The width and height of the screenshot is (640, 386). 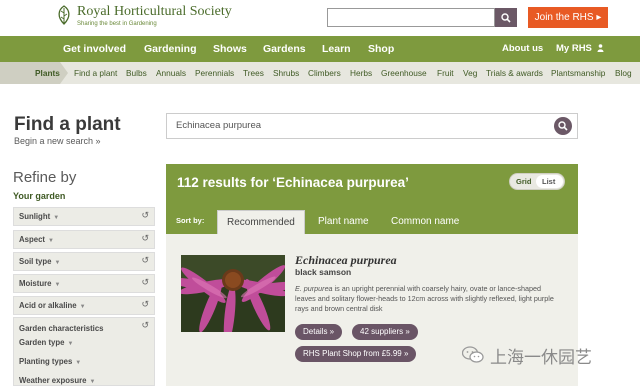 What do you see at coordinates (286, 73) in the screenshot?
I see `subnav-shrubs: Shrubs` at bounding box center [286, 73].